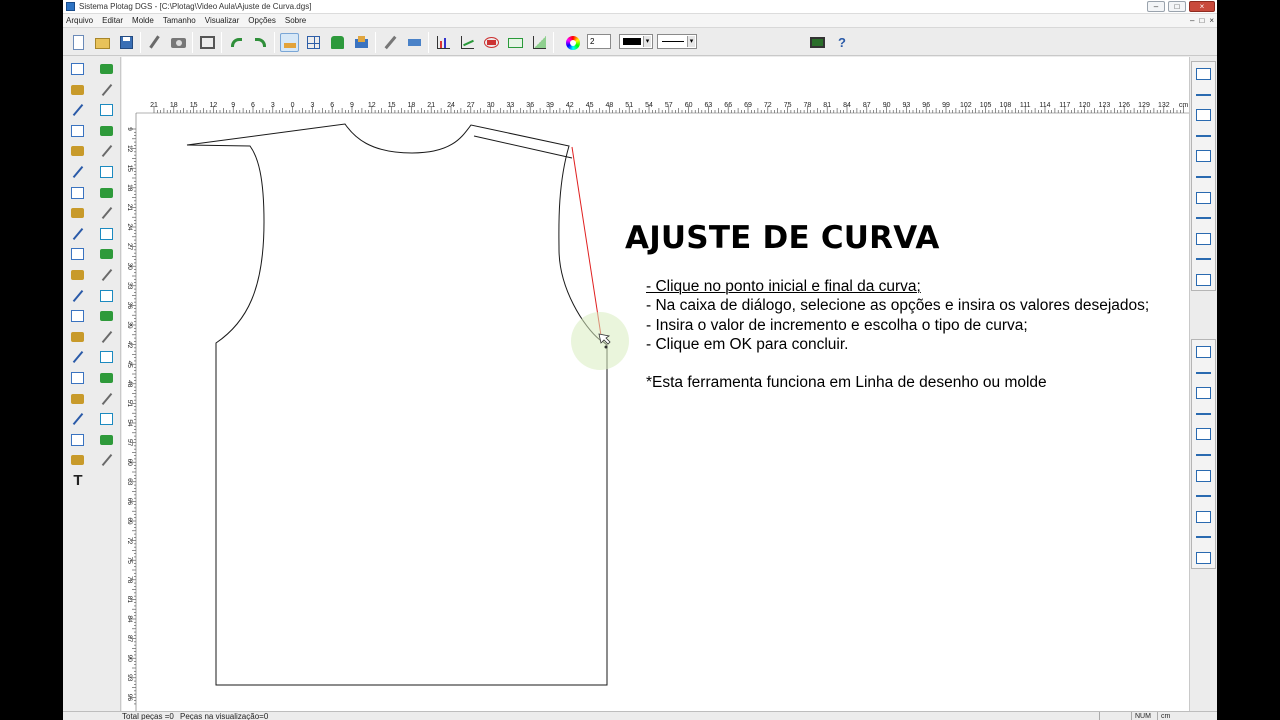 The width and height of the screenshot is (1280, 720). What do you see at coordinates (106, 399) in the screenshot?
I see `piece-stack-icon` at bounding box center [106, 399].